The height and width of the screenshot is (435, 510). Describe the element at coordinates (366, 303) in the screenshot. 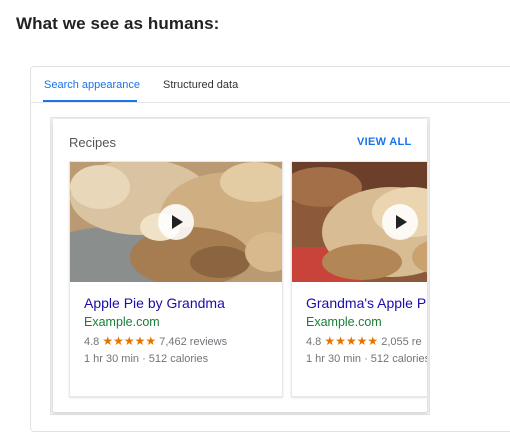

I see `recipe-title: Grandma's Apple P` at that location.